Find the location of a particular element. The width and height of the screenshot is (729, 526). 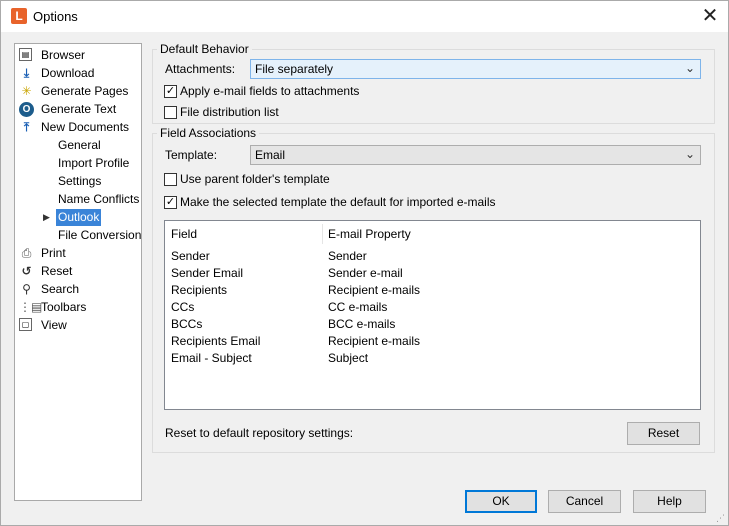

view-icon: ▢ is located at coordinates (25, 324).